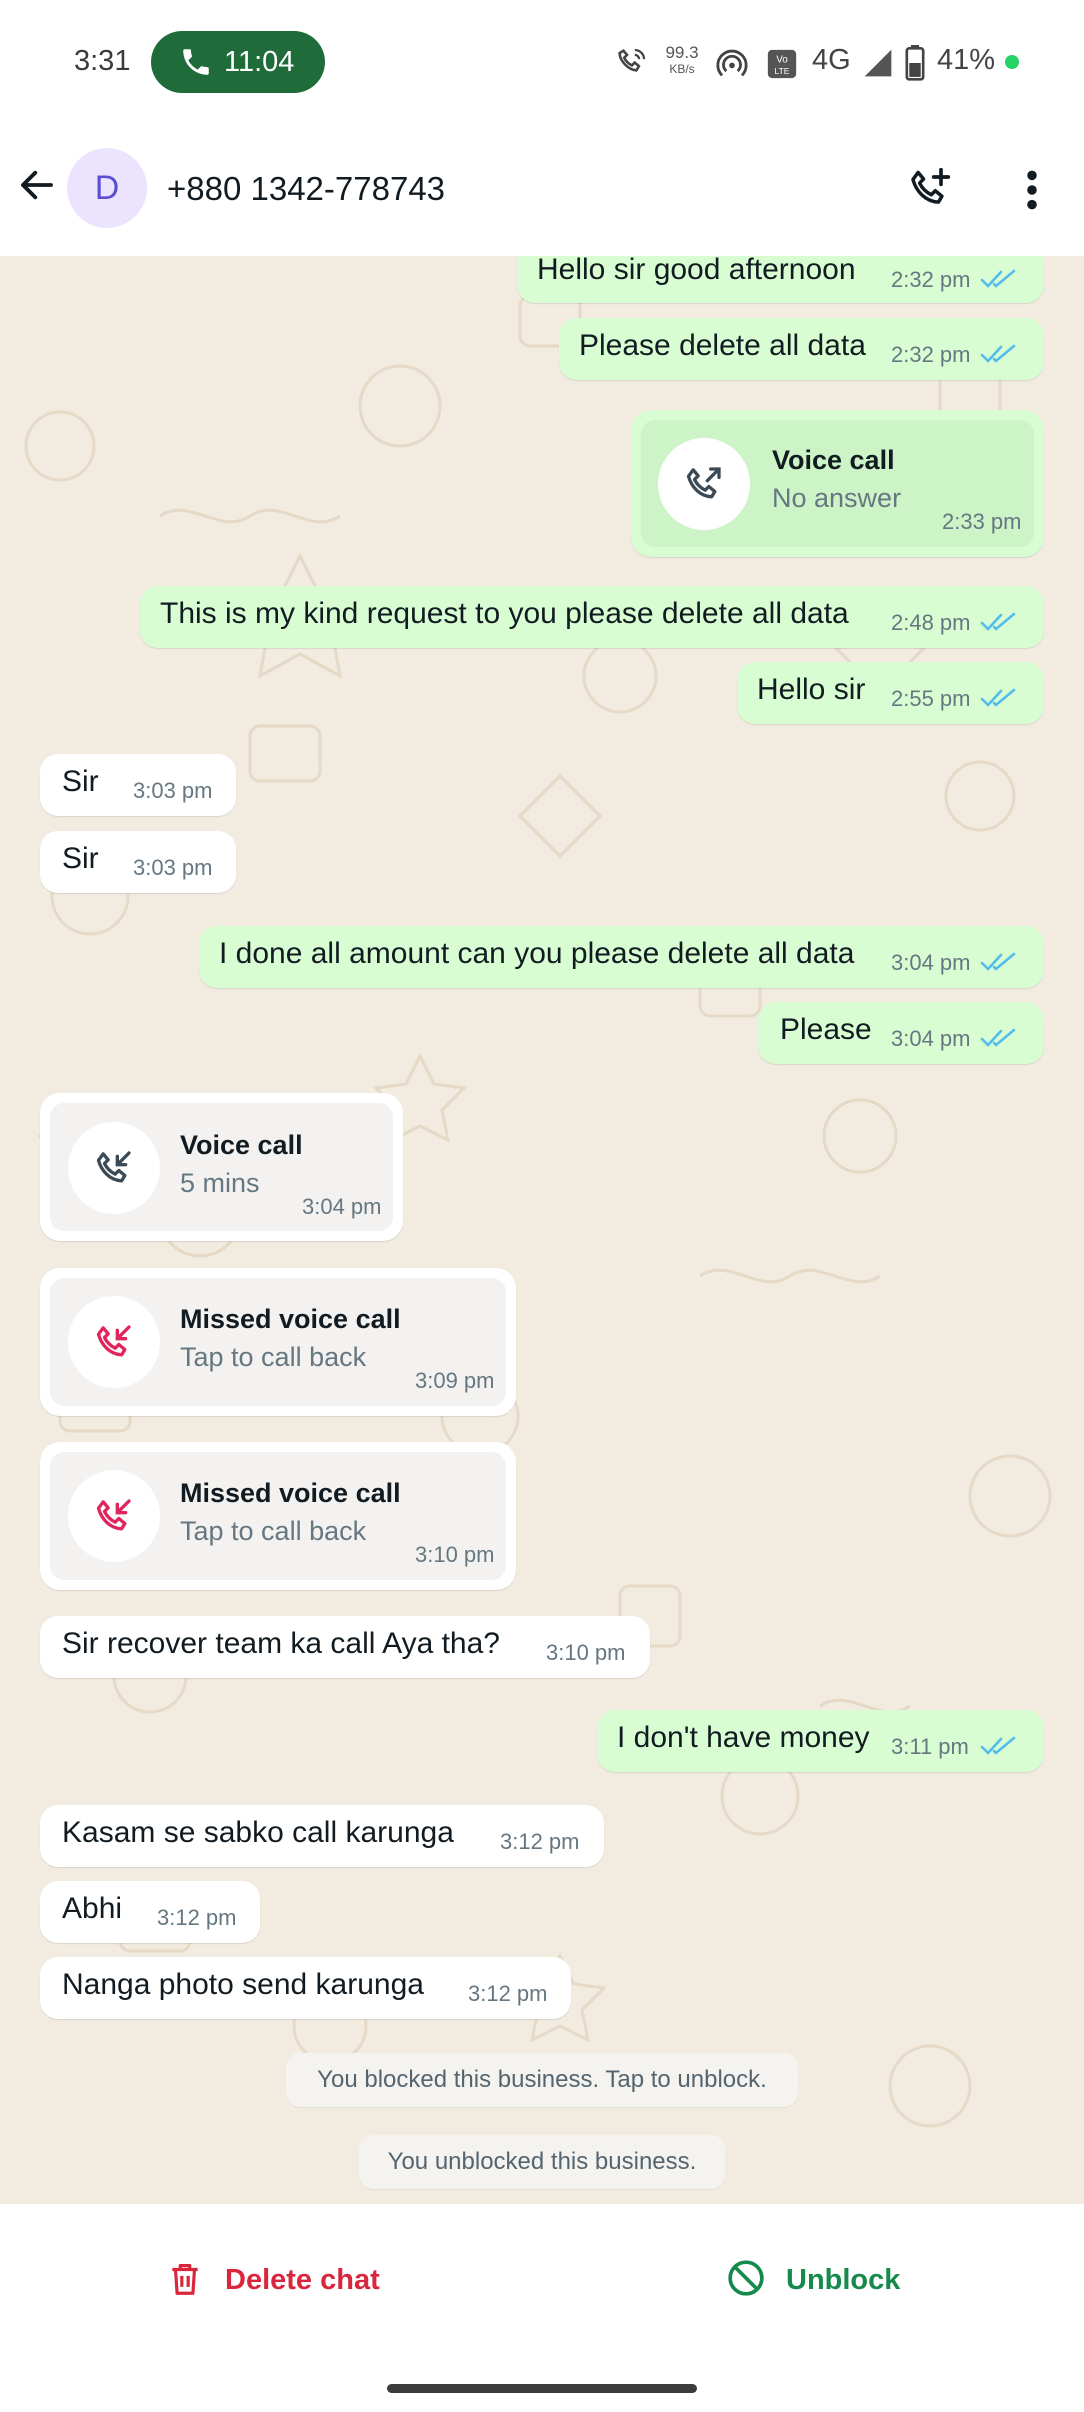 This screenshot has height=2412, width=1084. I want to click on wifi-calling-icon, so click(632, 60).